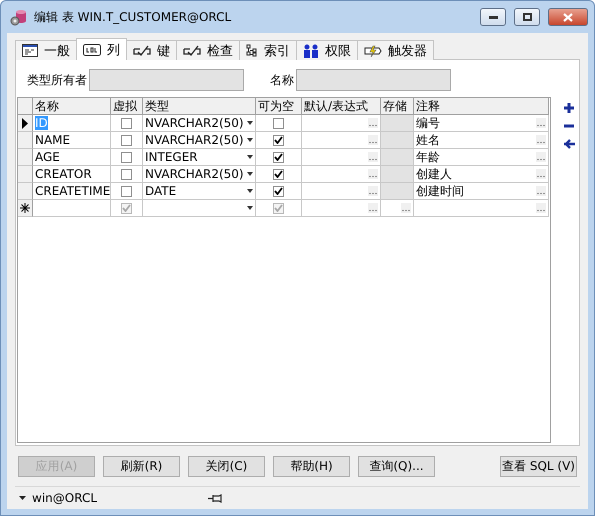 The image size is (595, 516). What do you see at coordinates (481, 174) in the screenshot?
I see `table-cell: 创建人` at bounding box center [481, 174].